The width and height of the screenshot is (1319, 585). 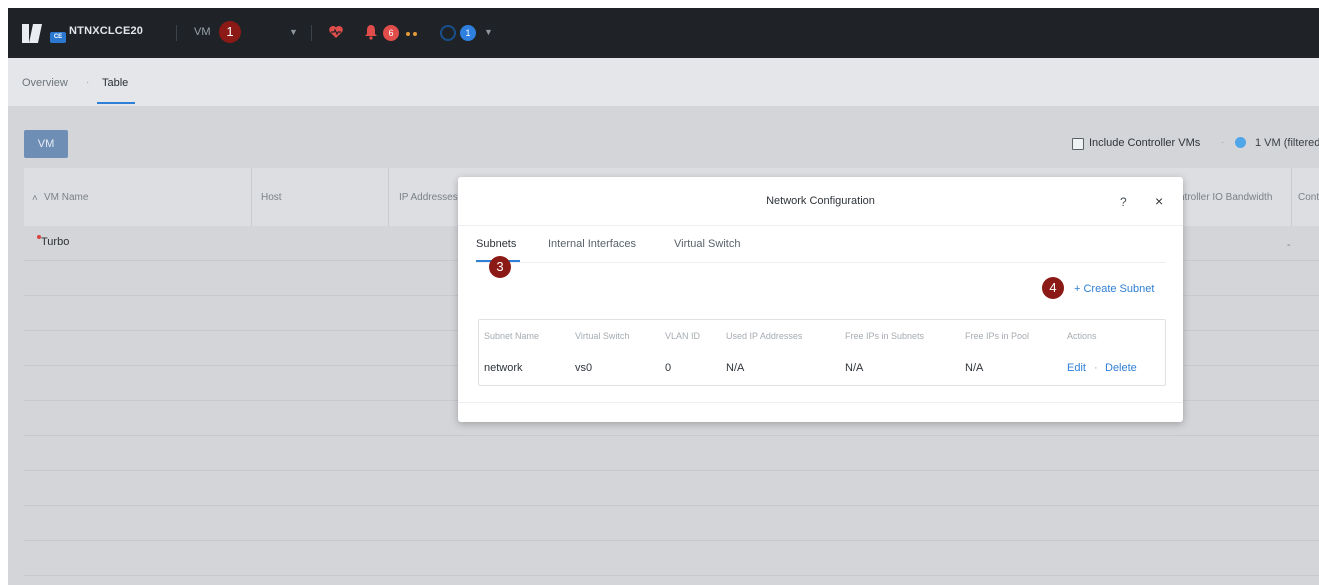 I want to click on vlan-id-cell: 0, so click(x=668, y=368).